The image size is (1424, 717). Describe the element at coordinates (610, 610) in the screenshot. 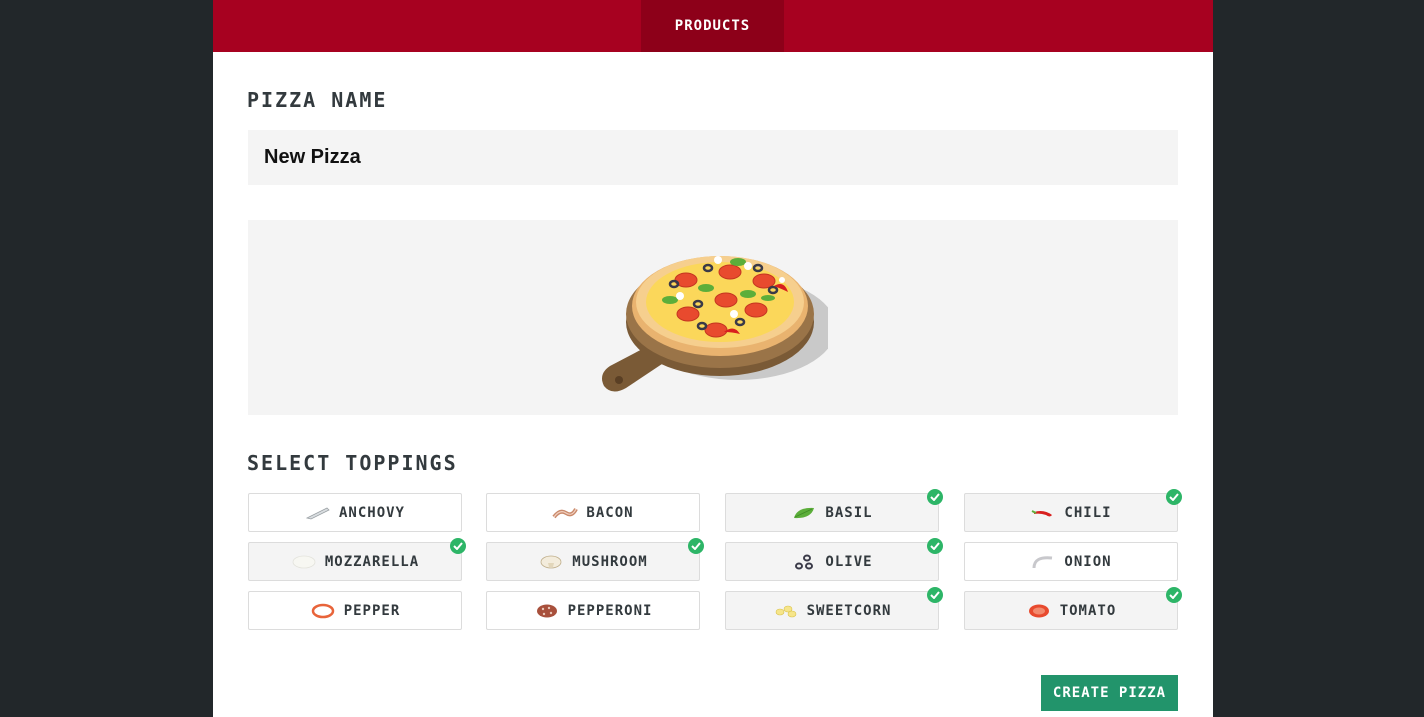

I see `topping-label: PEPPERONI` at that location.